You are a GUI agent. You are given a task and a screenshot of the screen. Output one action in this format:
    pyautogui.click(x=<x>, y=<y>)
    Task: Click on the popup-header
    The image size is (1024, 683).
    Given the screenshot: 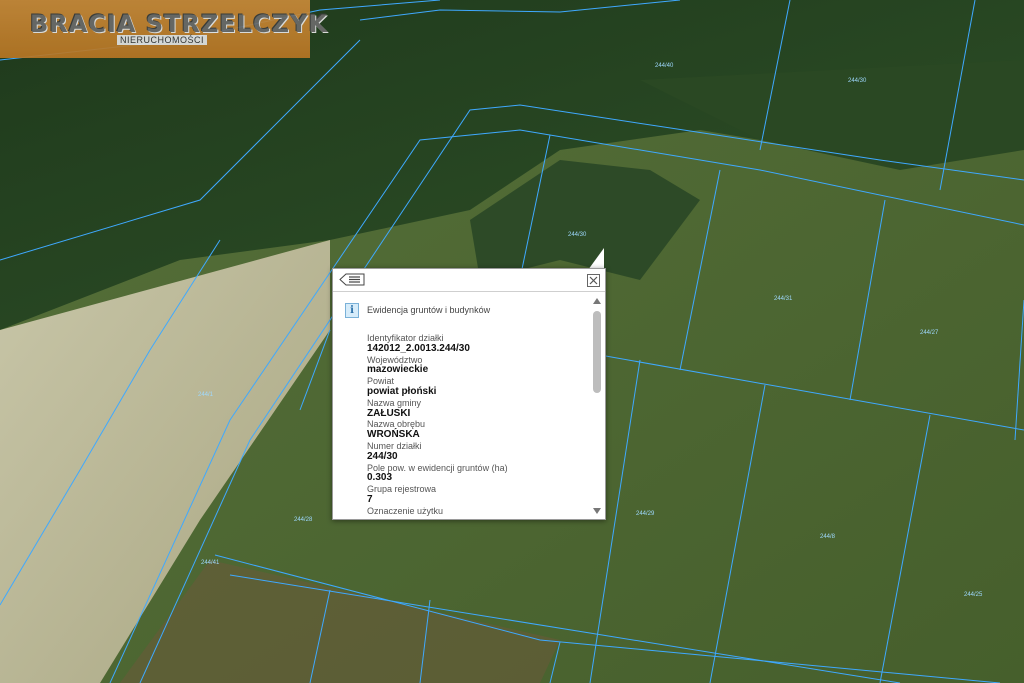 What is the action you would take?
    pyautogui.click(x=469, y=280)
    